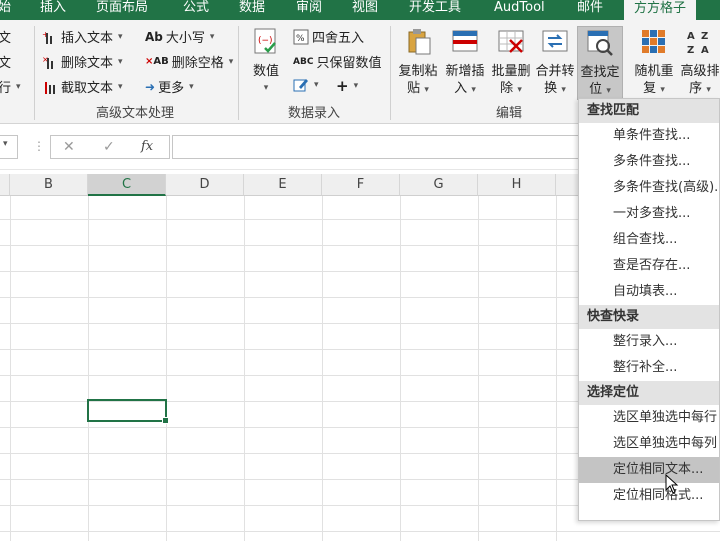  I want to click on ribbon-partial-item-3: 行 ▾, so click(10, 86).